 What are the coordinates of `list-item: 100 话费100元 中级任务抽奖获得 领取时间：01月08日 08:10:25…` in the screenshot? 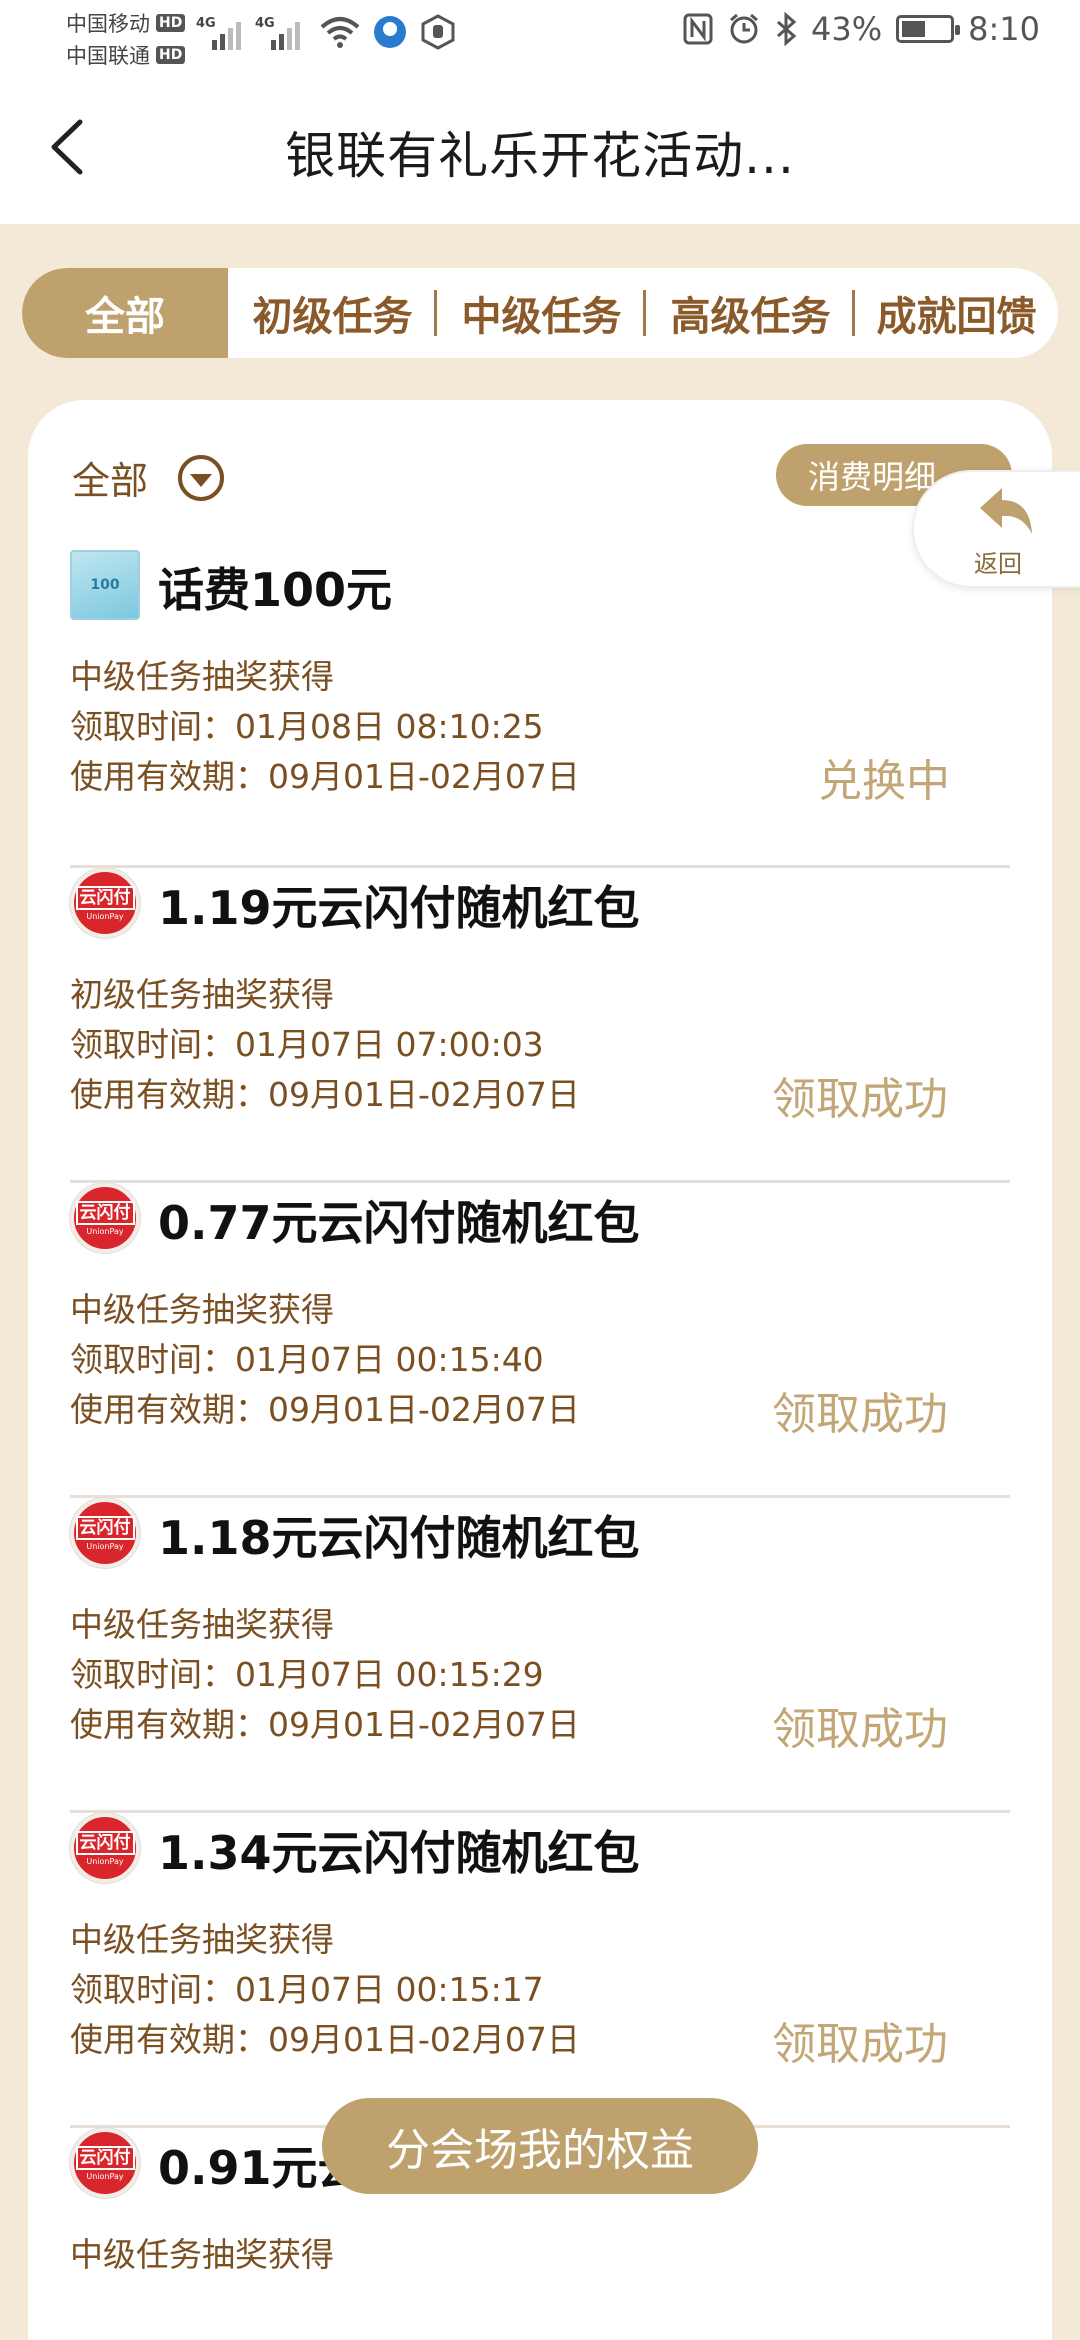 It's located at (540, 709).